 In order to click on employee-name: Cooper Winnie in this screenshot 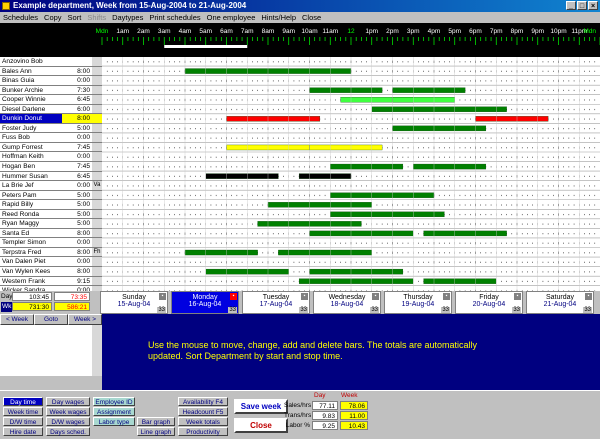, I will do `click(31, 100)`.